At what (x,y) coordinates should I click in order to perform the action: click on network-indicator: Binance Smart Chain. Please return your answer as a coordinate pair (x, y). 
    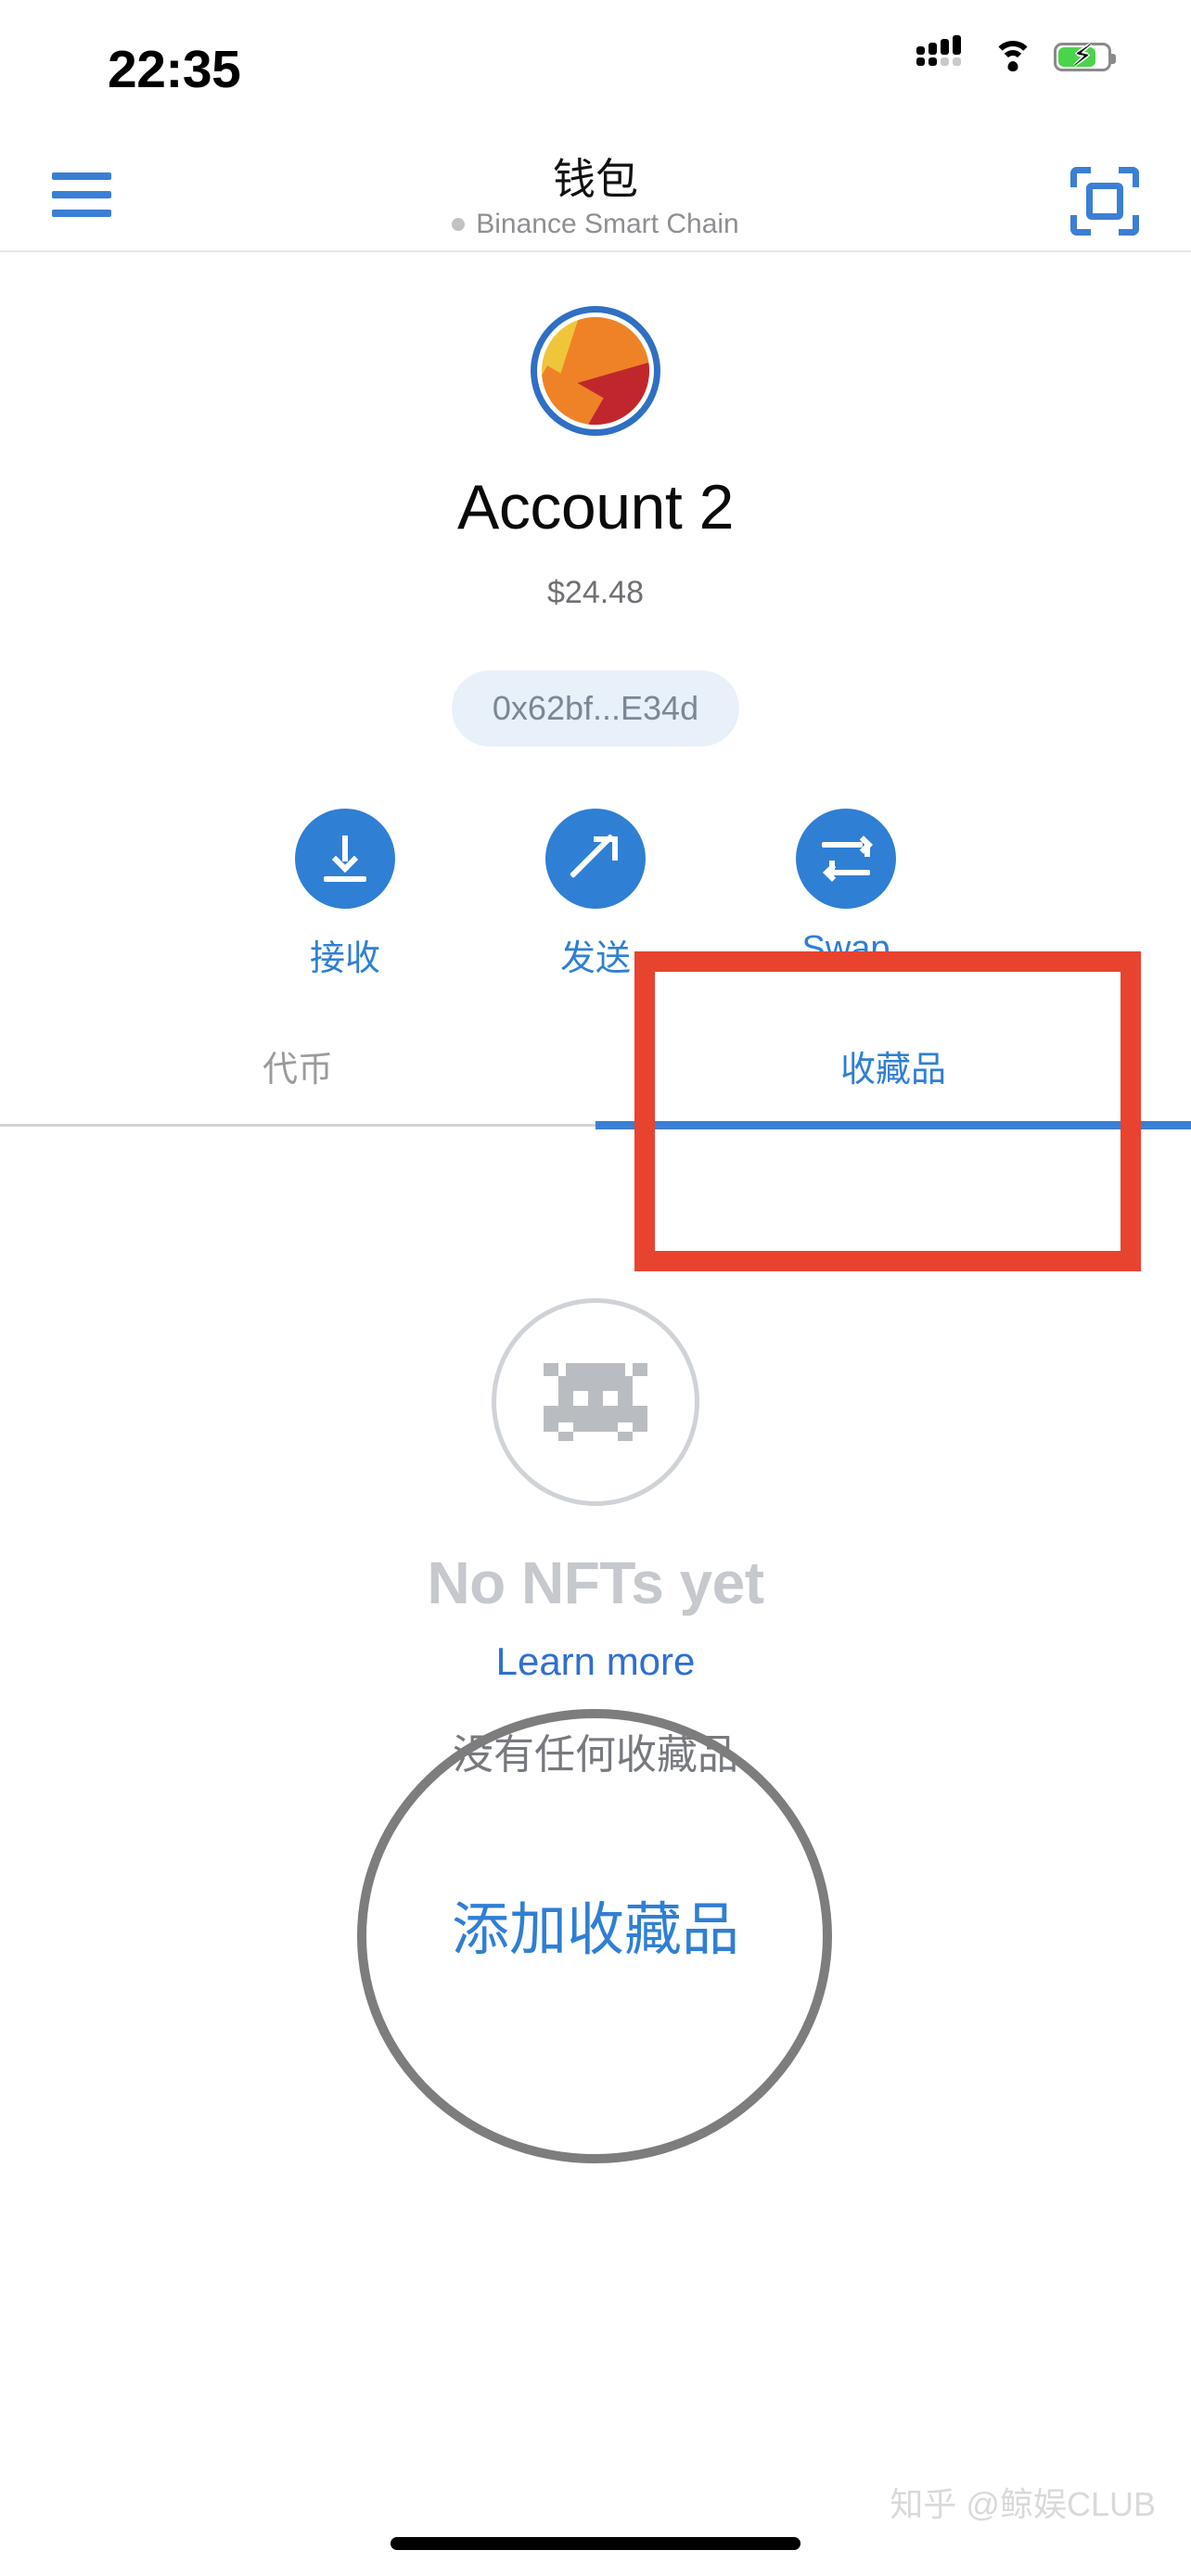
    Looking at the image, I should click on (595, 224).